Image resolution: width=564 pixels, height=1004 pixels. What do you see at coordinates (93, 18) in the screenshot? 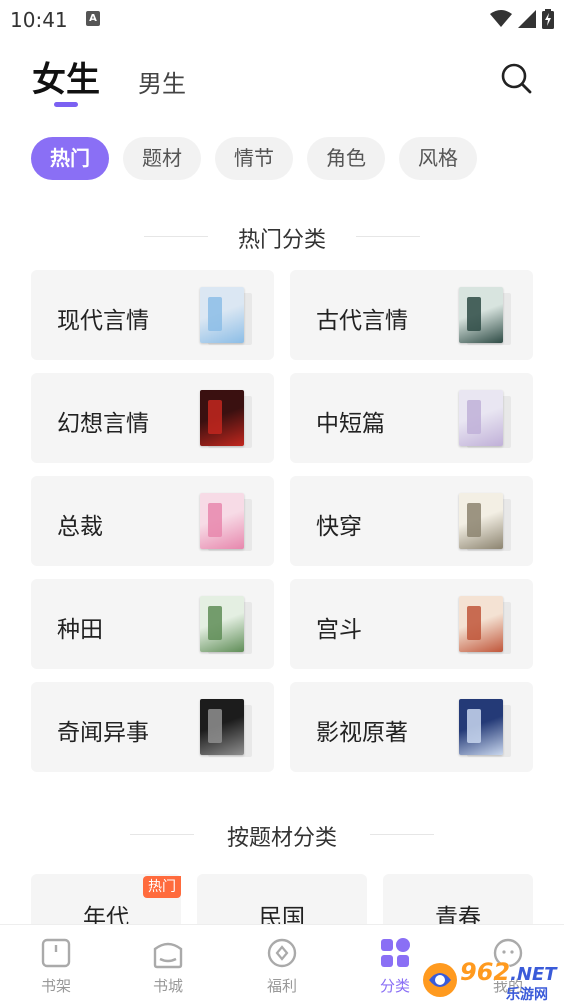
I see `notification-icon: A` at bounding box center [93, 18].